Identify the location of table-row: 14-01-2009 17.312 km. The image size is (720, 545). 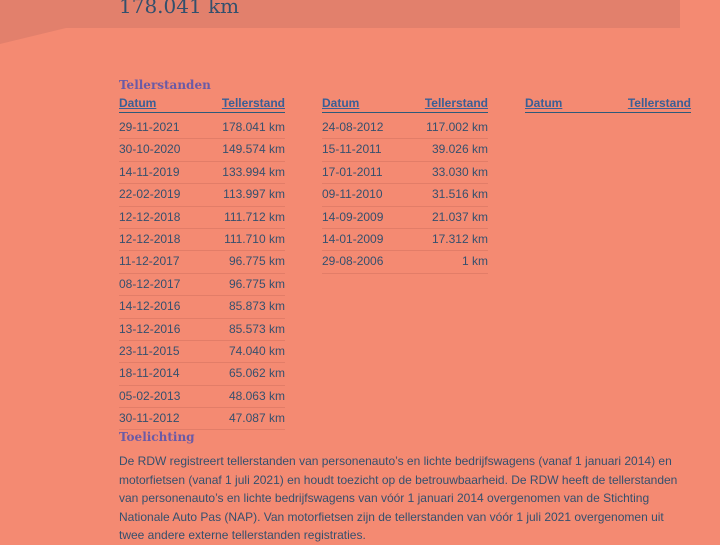
(405, 240).